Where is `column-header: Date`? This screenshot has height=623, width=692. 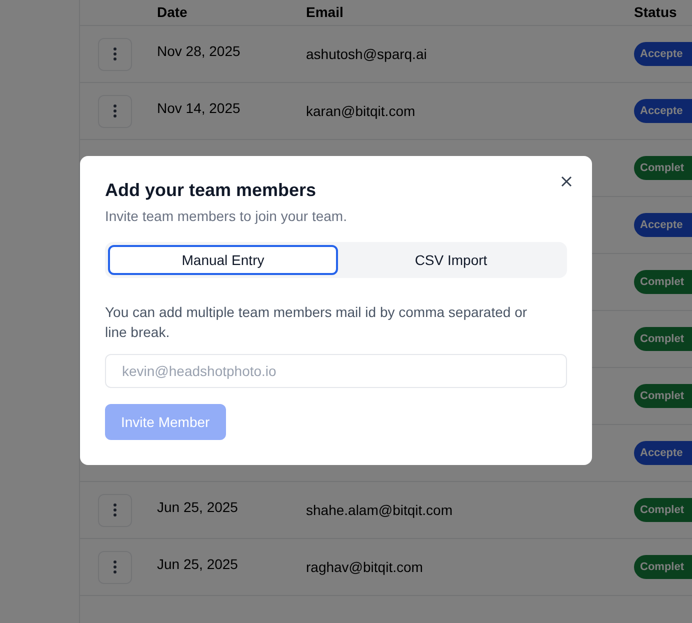 column-header: Date is located at coordinates (172, 12).